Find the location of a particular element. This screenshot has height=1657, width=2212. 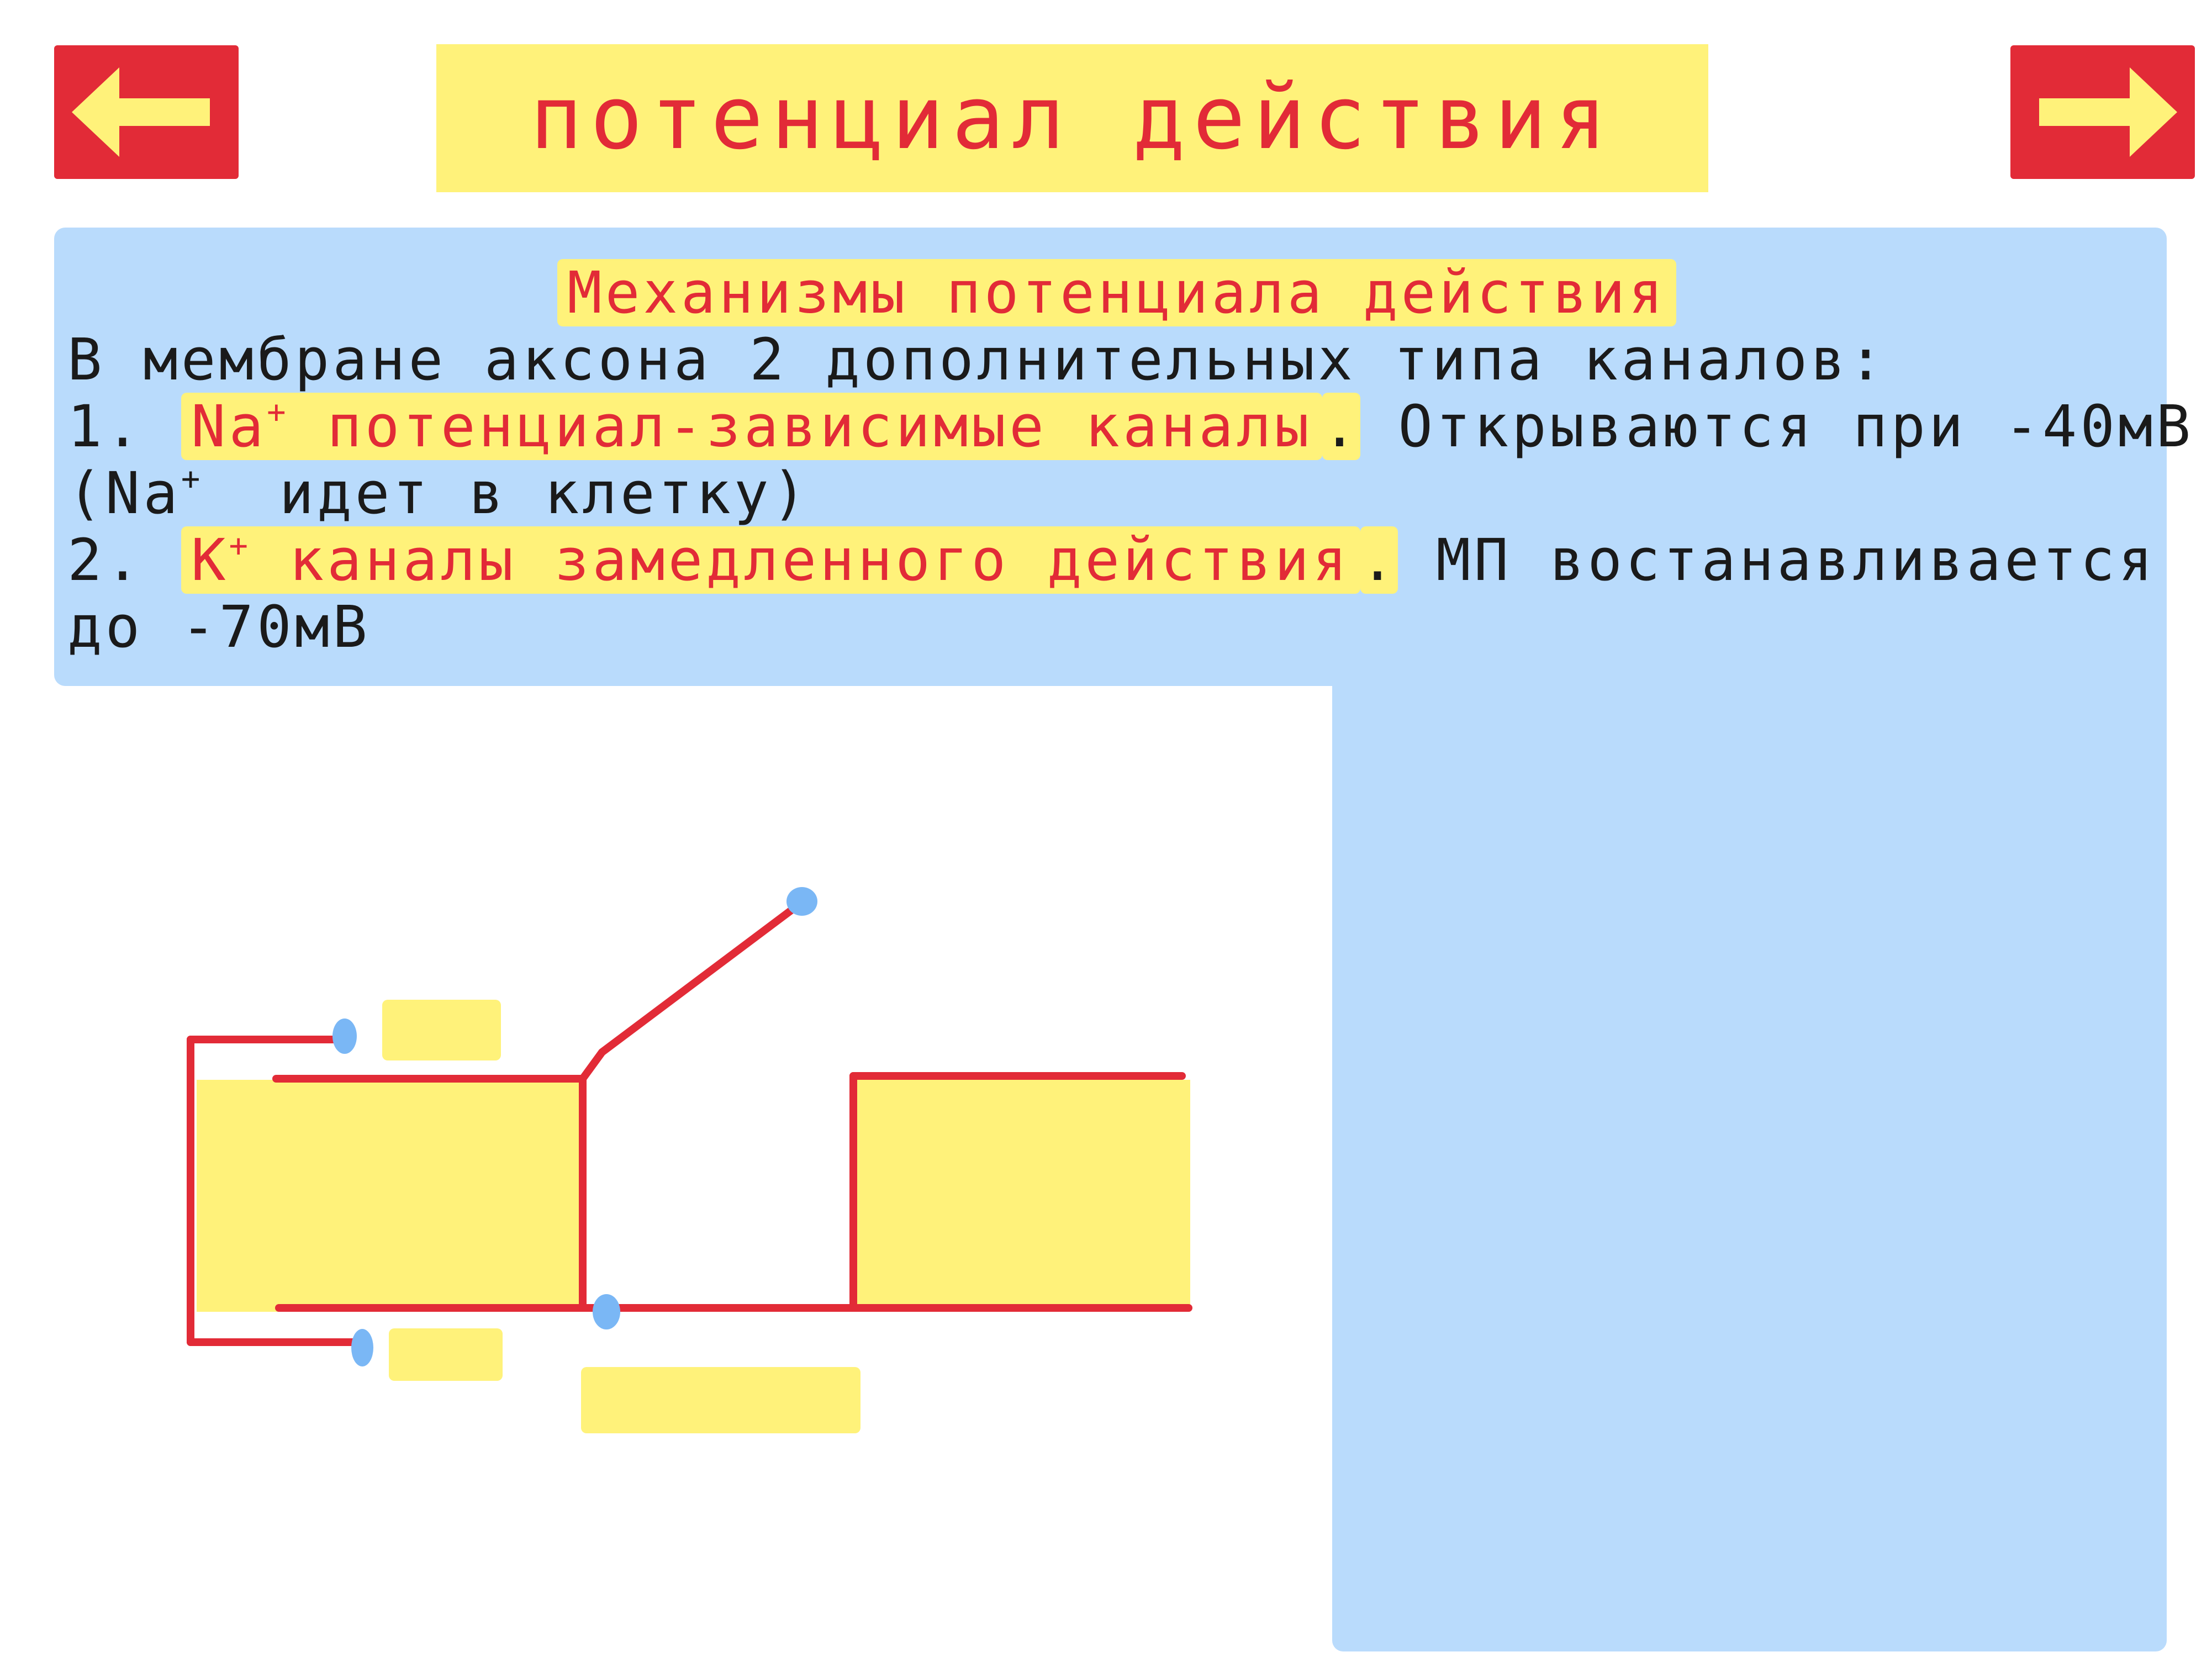

arrow-right-icon is located at coordinates (2108, 112).